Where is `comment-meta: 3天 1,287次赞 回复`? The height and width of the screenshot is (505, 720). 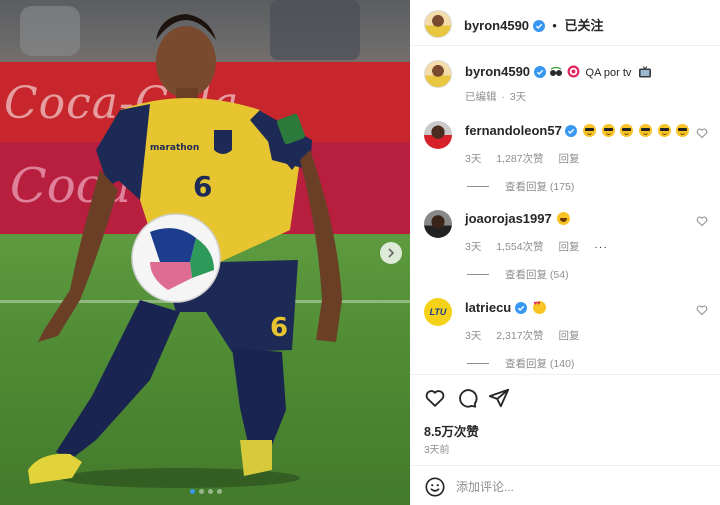
comment-meta: 3天 1,287次赞 回复 is located at coordinates (528, 158).